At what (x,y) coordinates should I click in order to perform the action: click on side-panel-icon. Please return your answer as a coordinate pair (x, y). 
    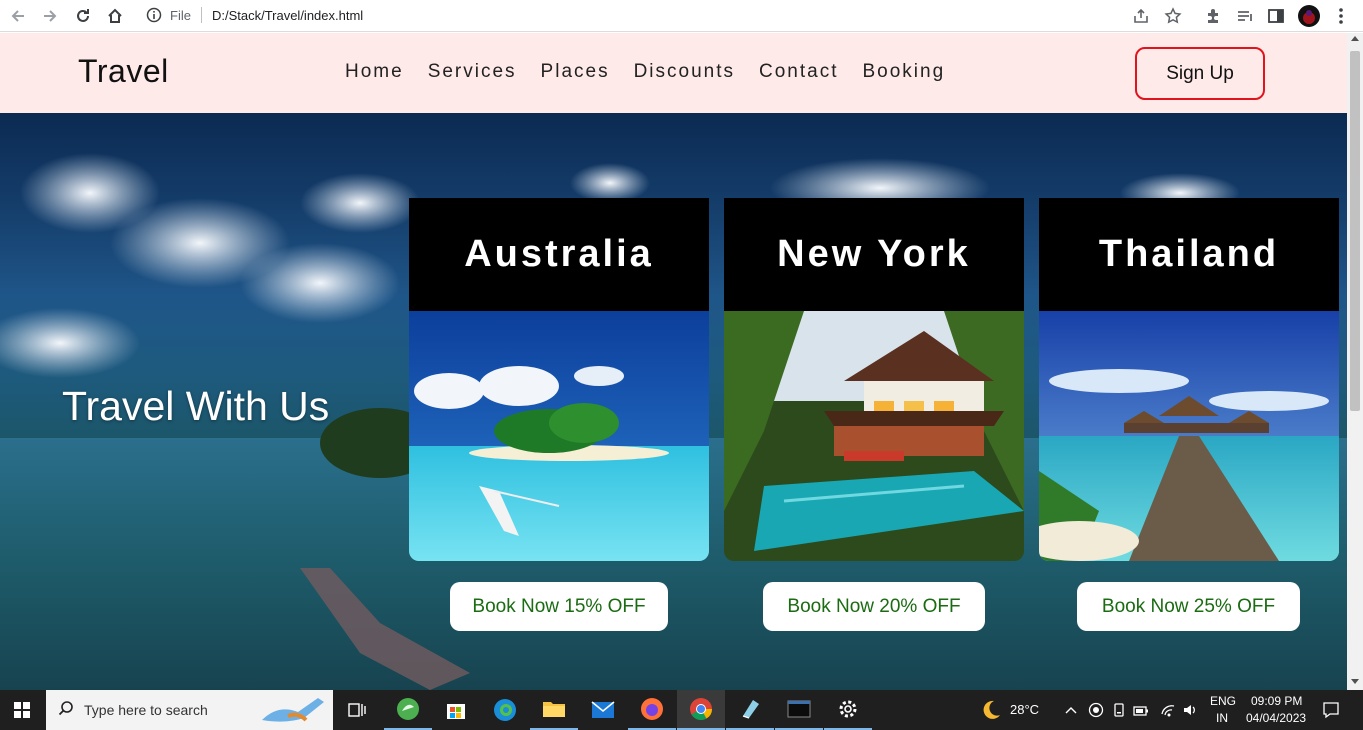
    Looking at the image, I should click on (1276, 16).